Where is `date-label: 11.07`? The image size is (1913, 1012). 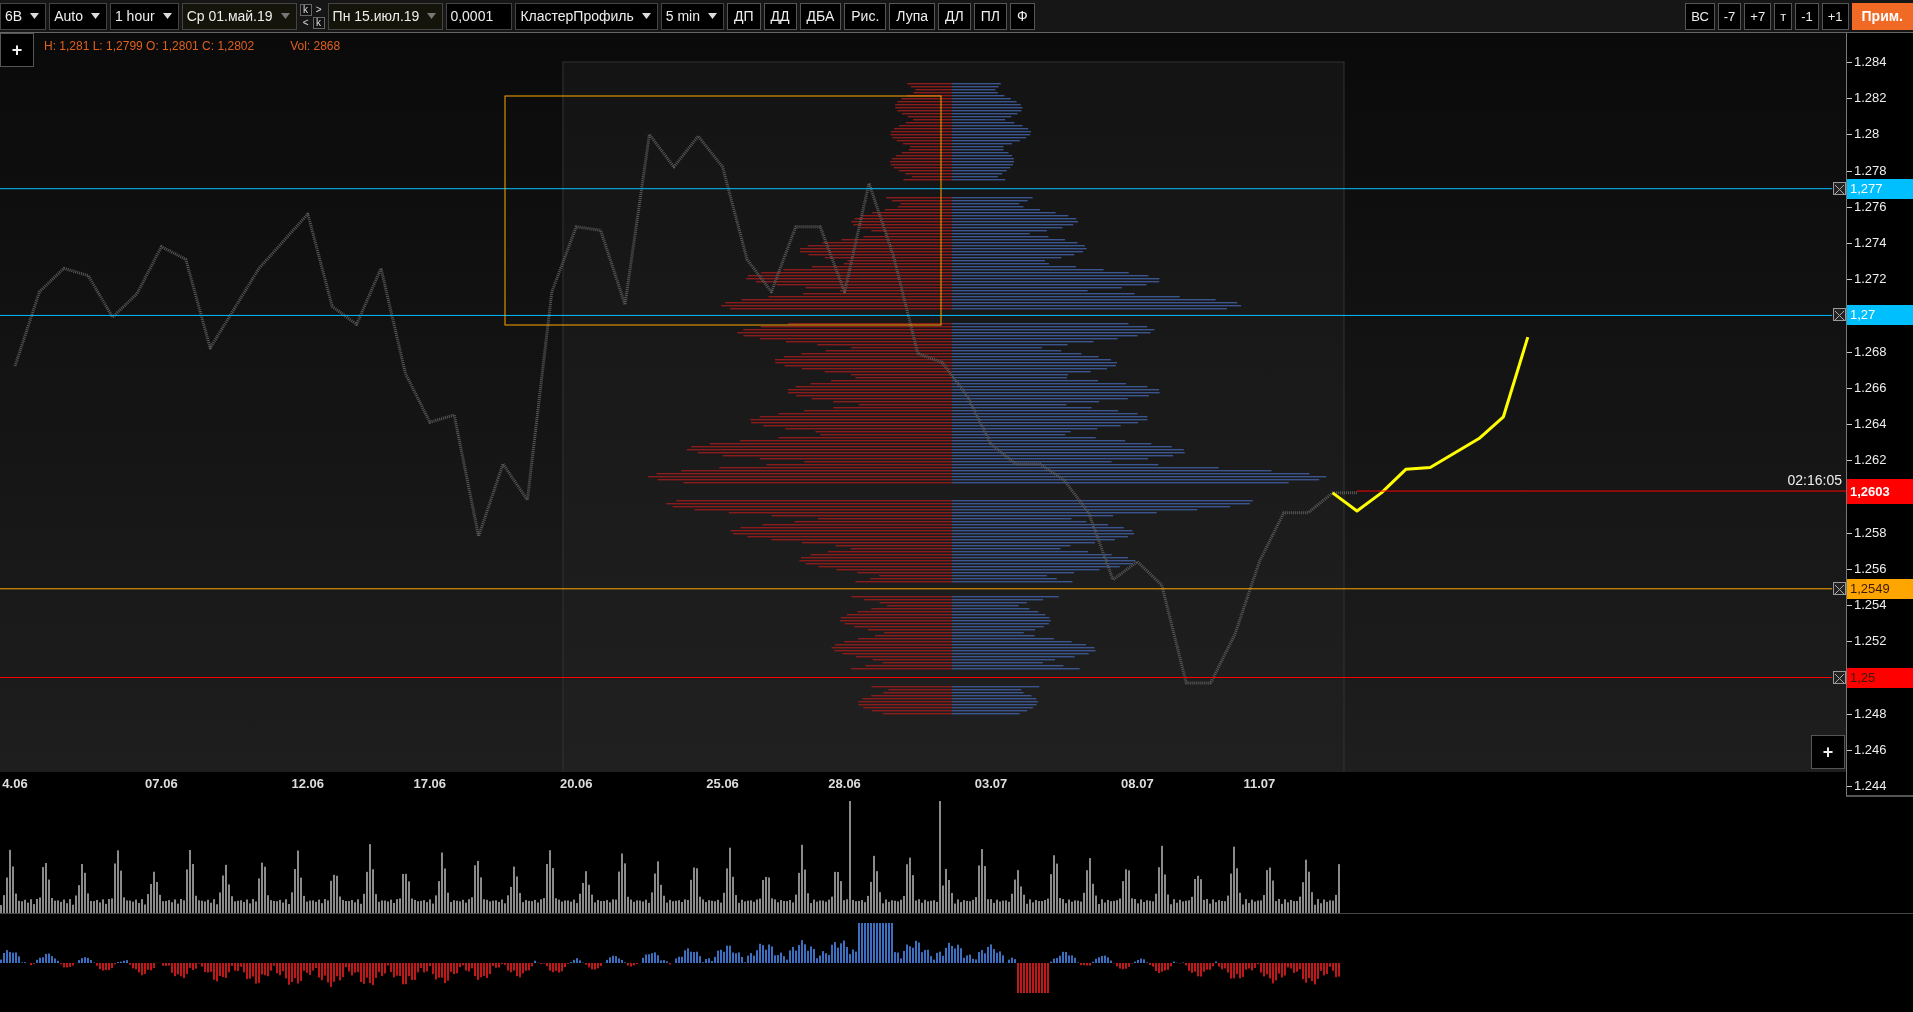 date-label: 11.07 is located at coordinates (1259, 783).